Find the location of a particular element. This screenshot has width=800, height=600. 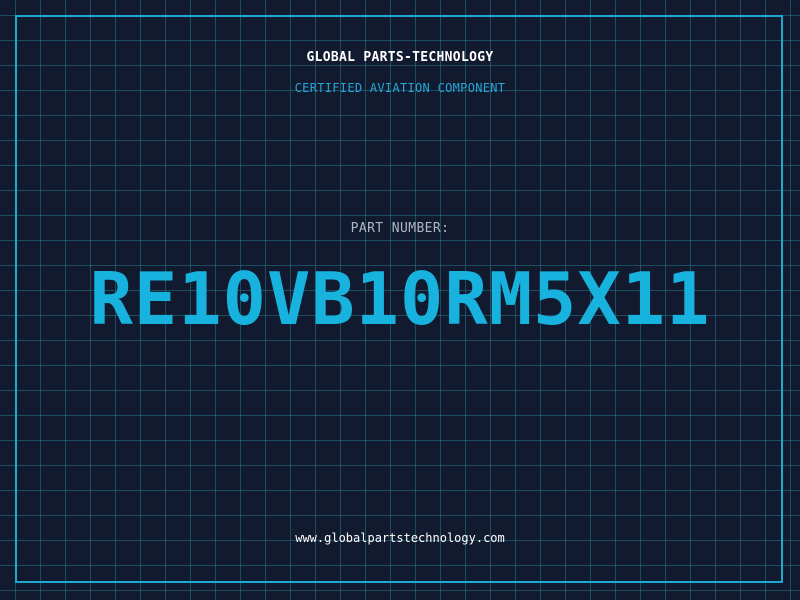

part-number-value: RE10VB10RM5X11 is located at coordinates (400, 299).